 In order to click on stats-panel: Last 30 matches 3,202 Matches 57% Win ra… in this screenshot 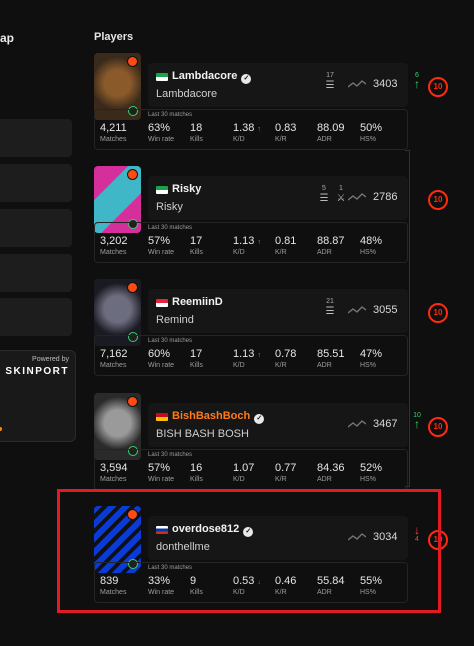, I will do `click(251, 242)`.